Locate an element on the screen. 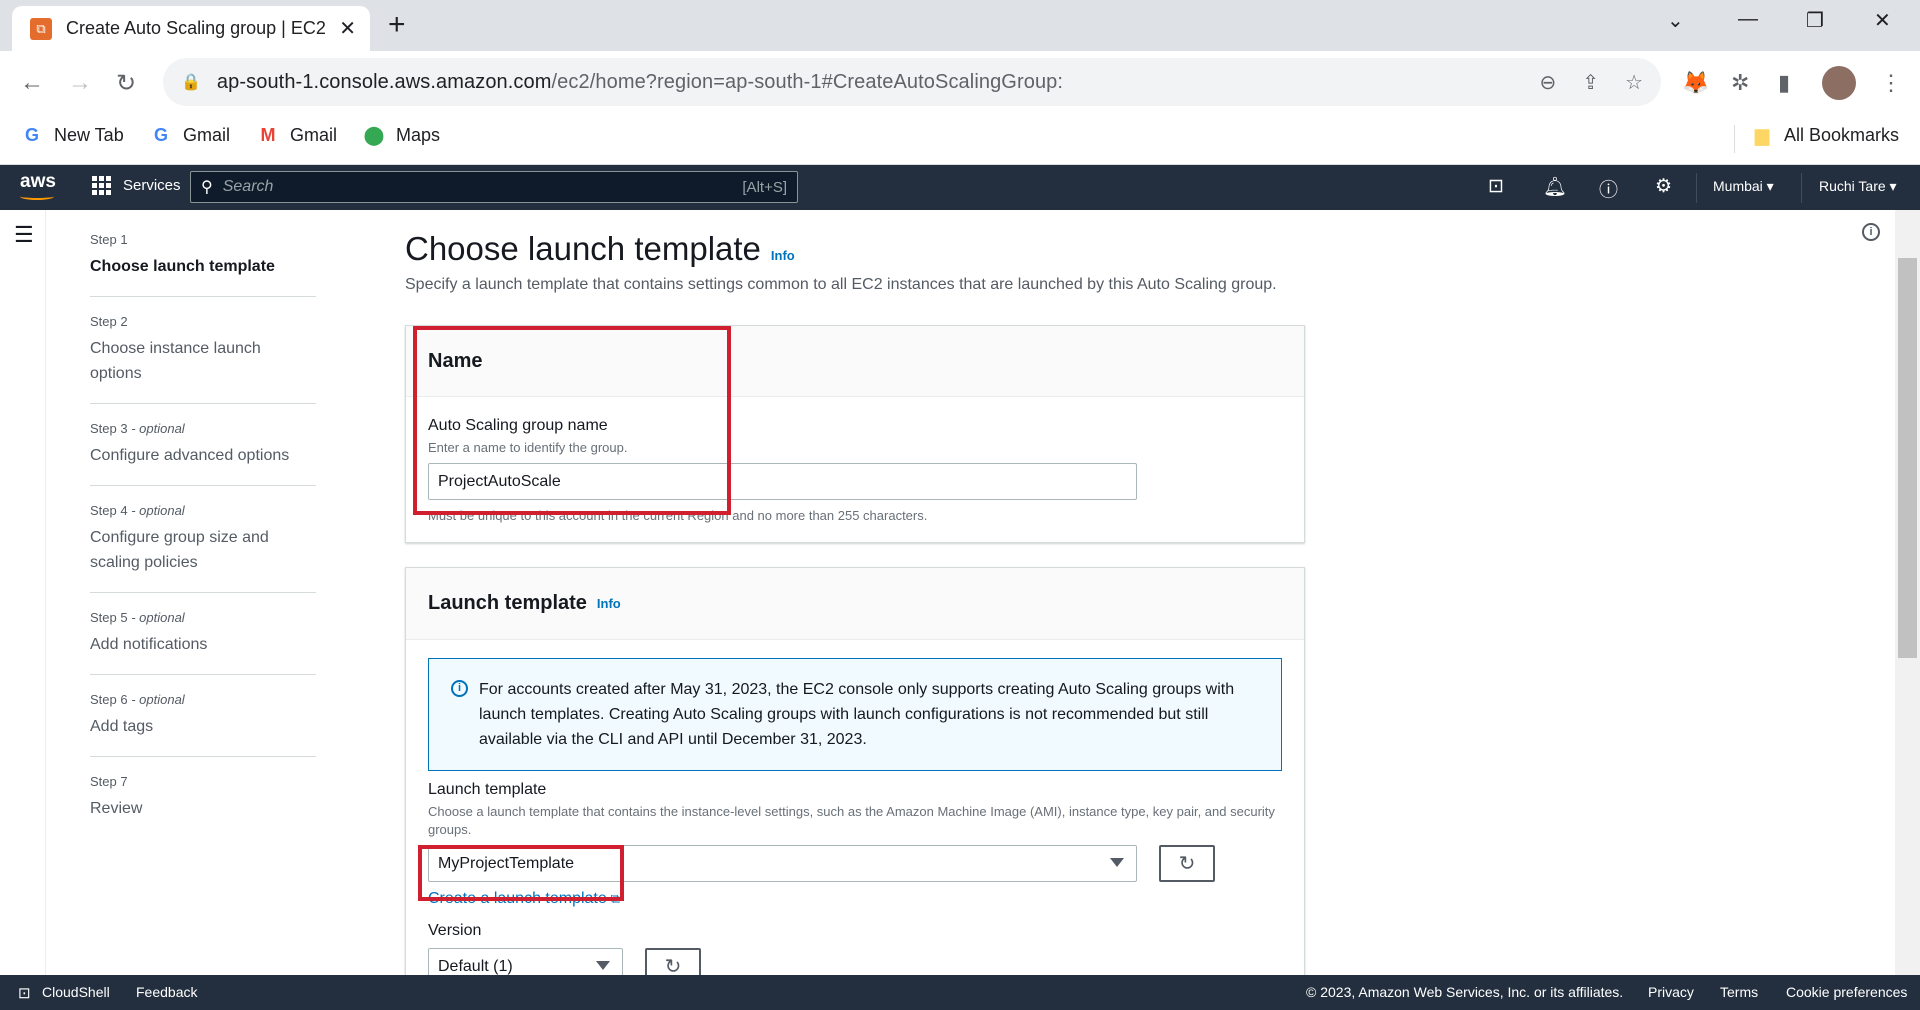 Image resolution: width=1920 pixels, height=1010 pixels. step-title: Choose launch template is located at coordinates (182, 266).